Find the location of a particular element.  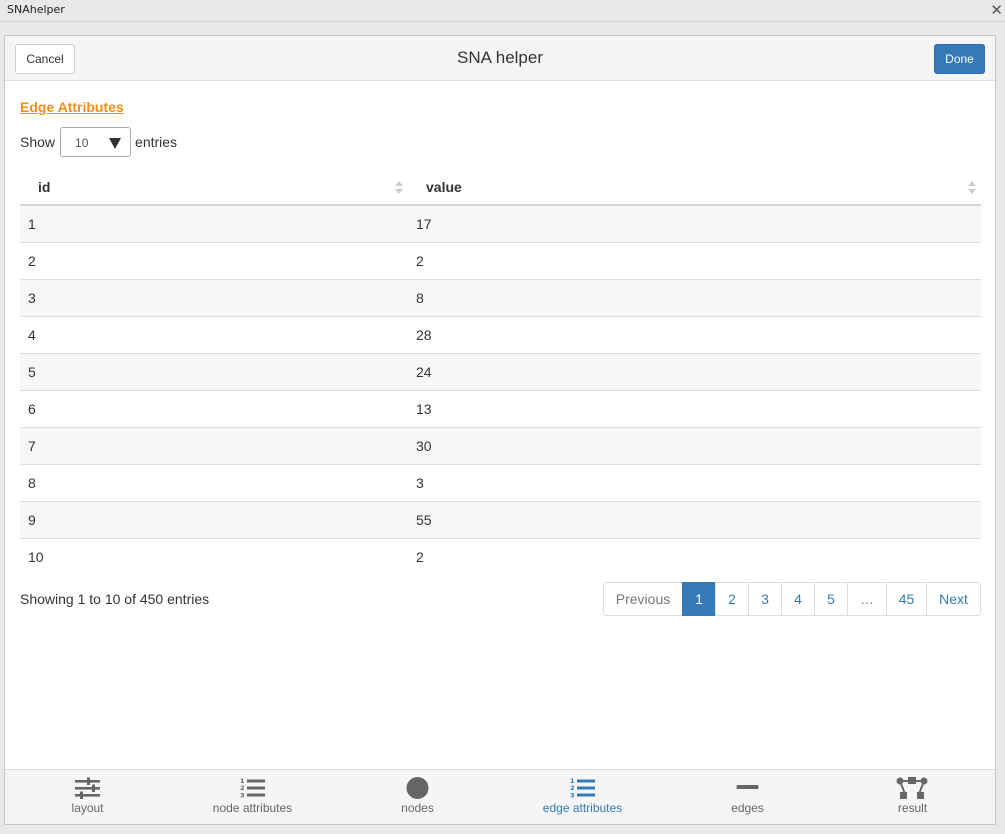

nav-item-nodes: nodes is located at coordinates (417, 797).